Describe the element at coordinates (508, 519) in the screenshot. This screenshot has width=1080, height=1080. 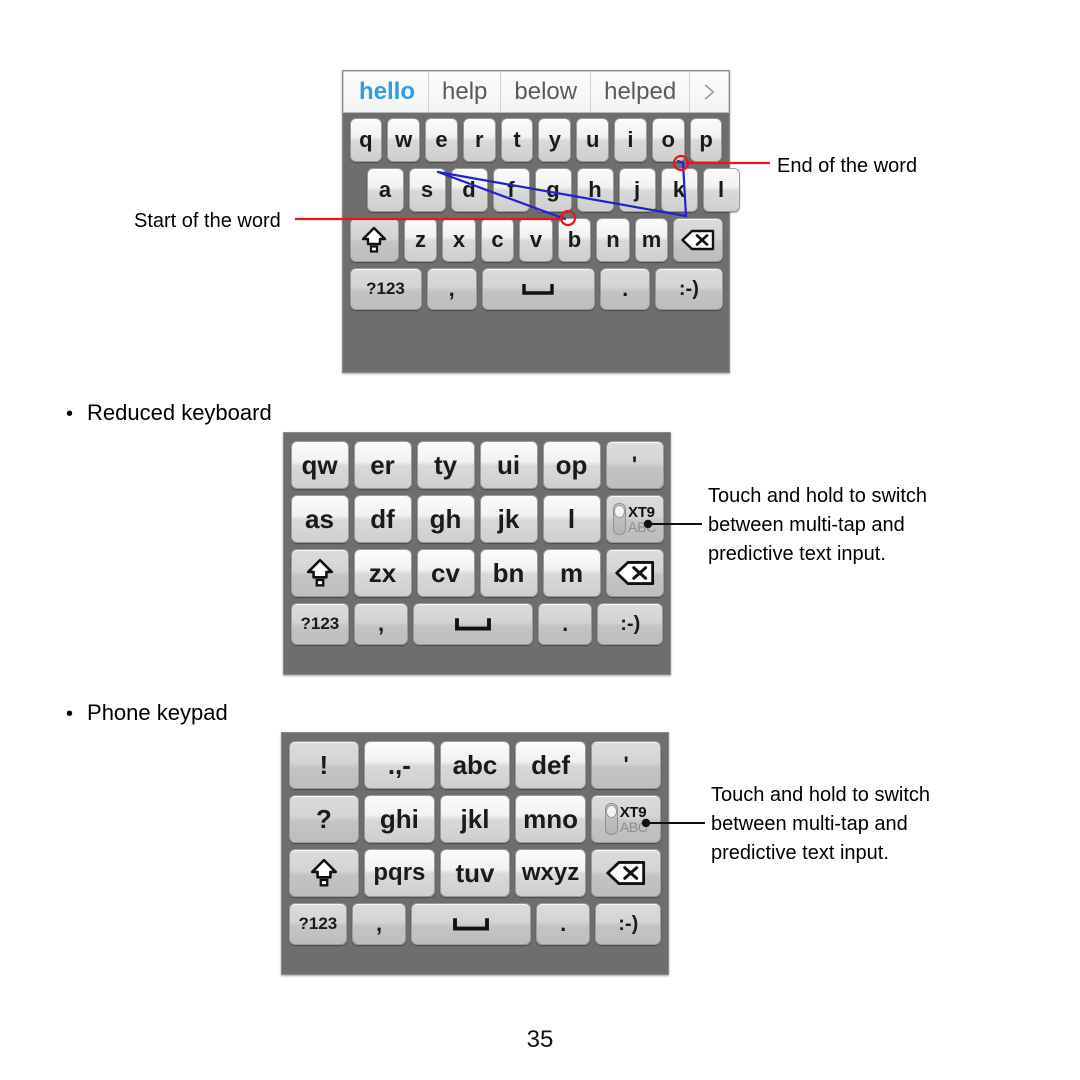
I see `key-jk: jk` at that location.